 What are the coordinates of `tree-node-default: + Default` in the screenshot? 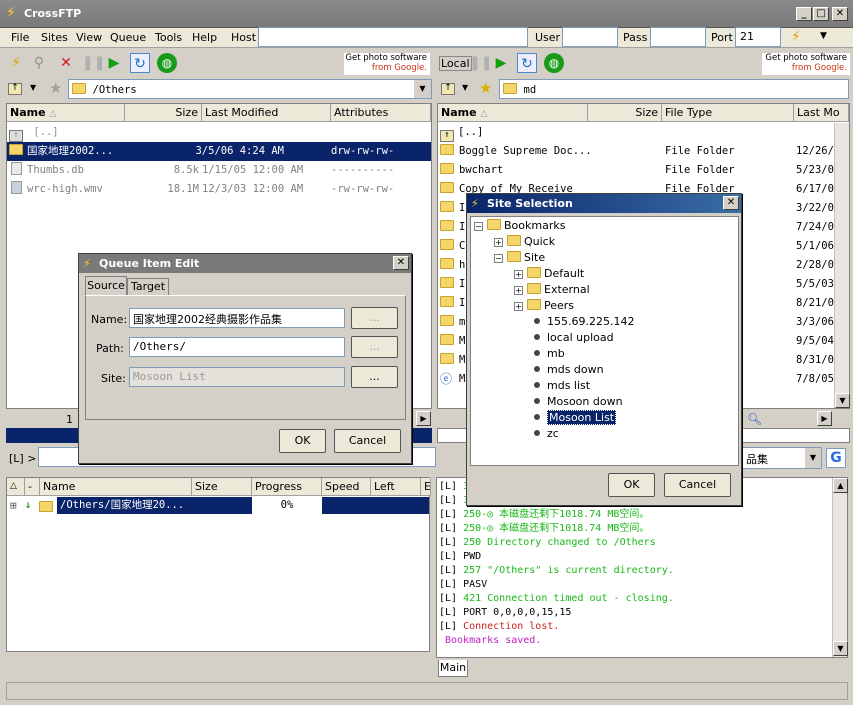 It's located at (549, 274).